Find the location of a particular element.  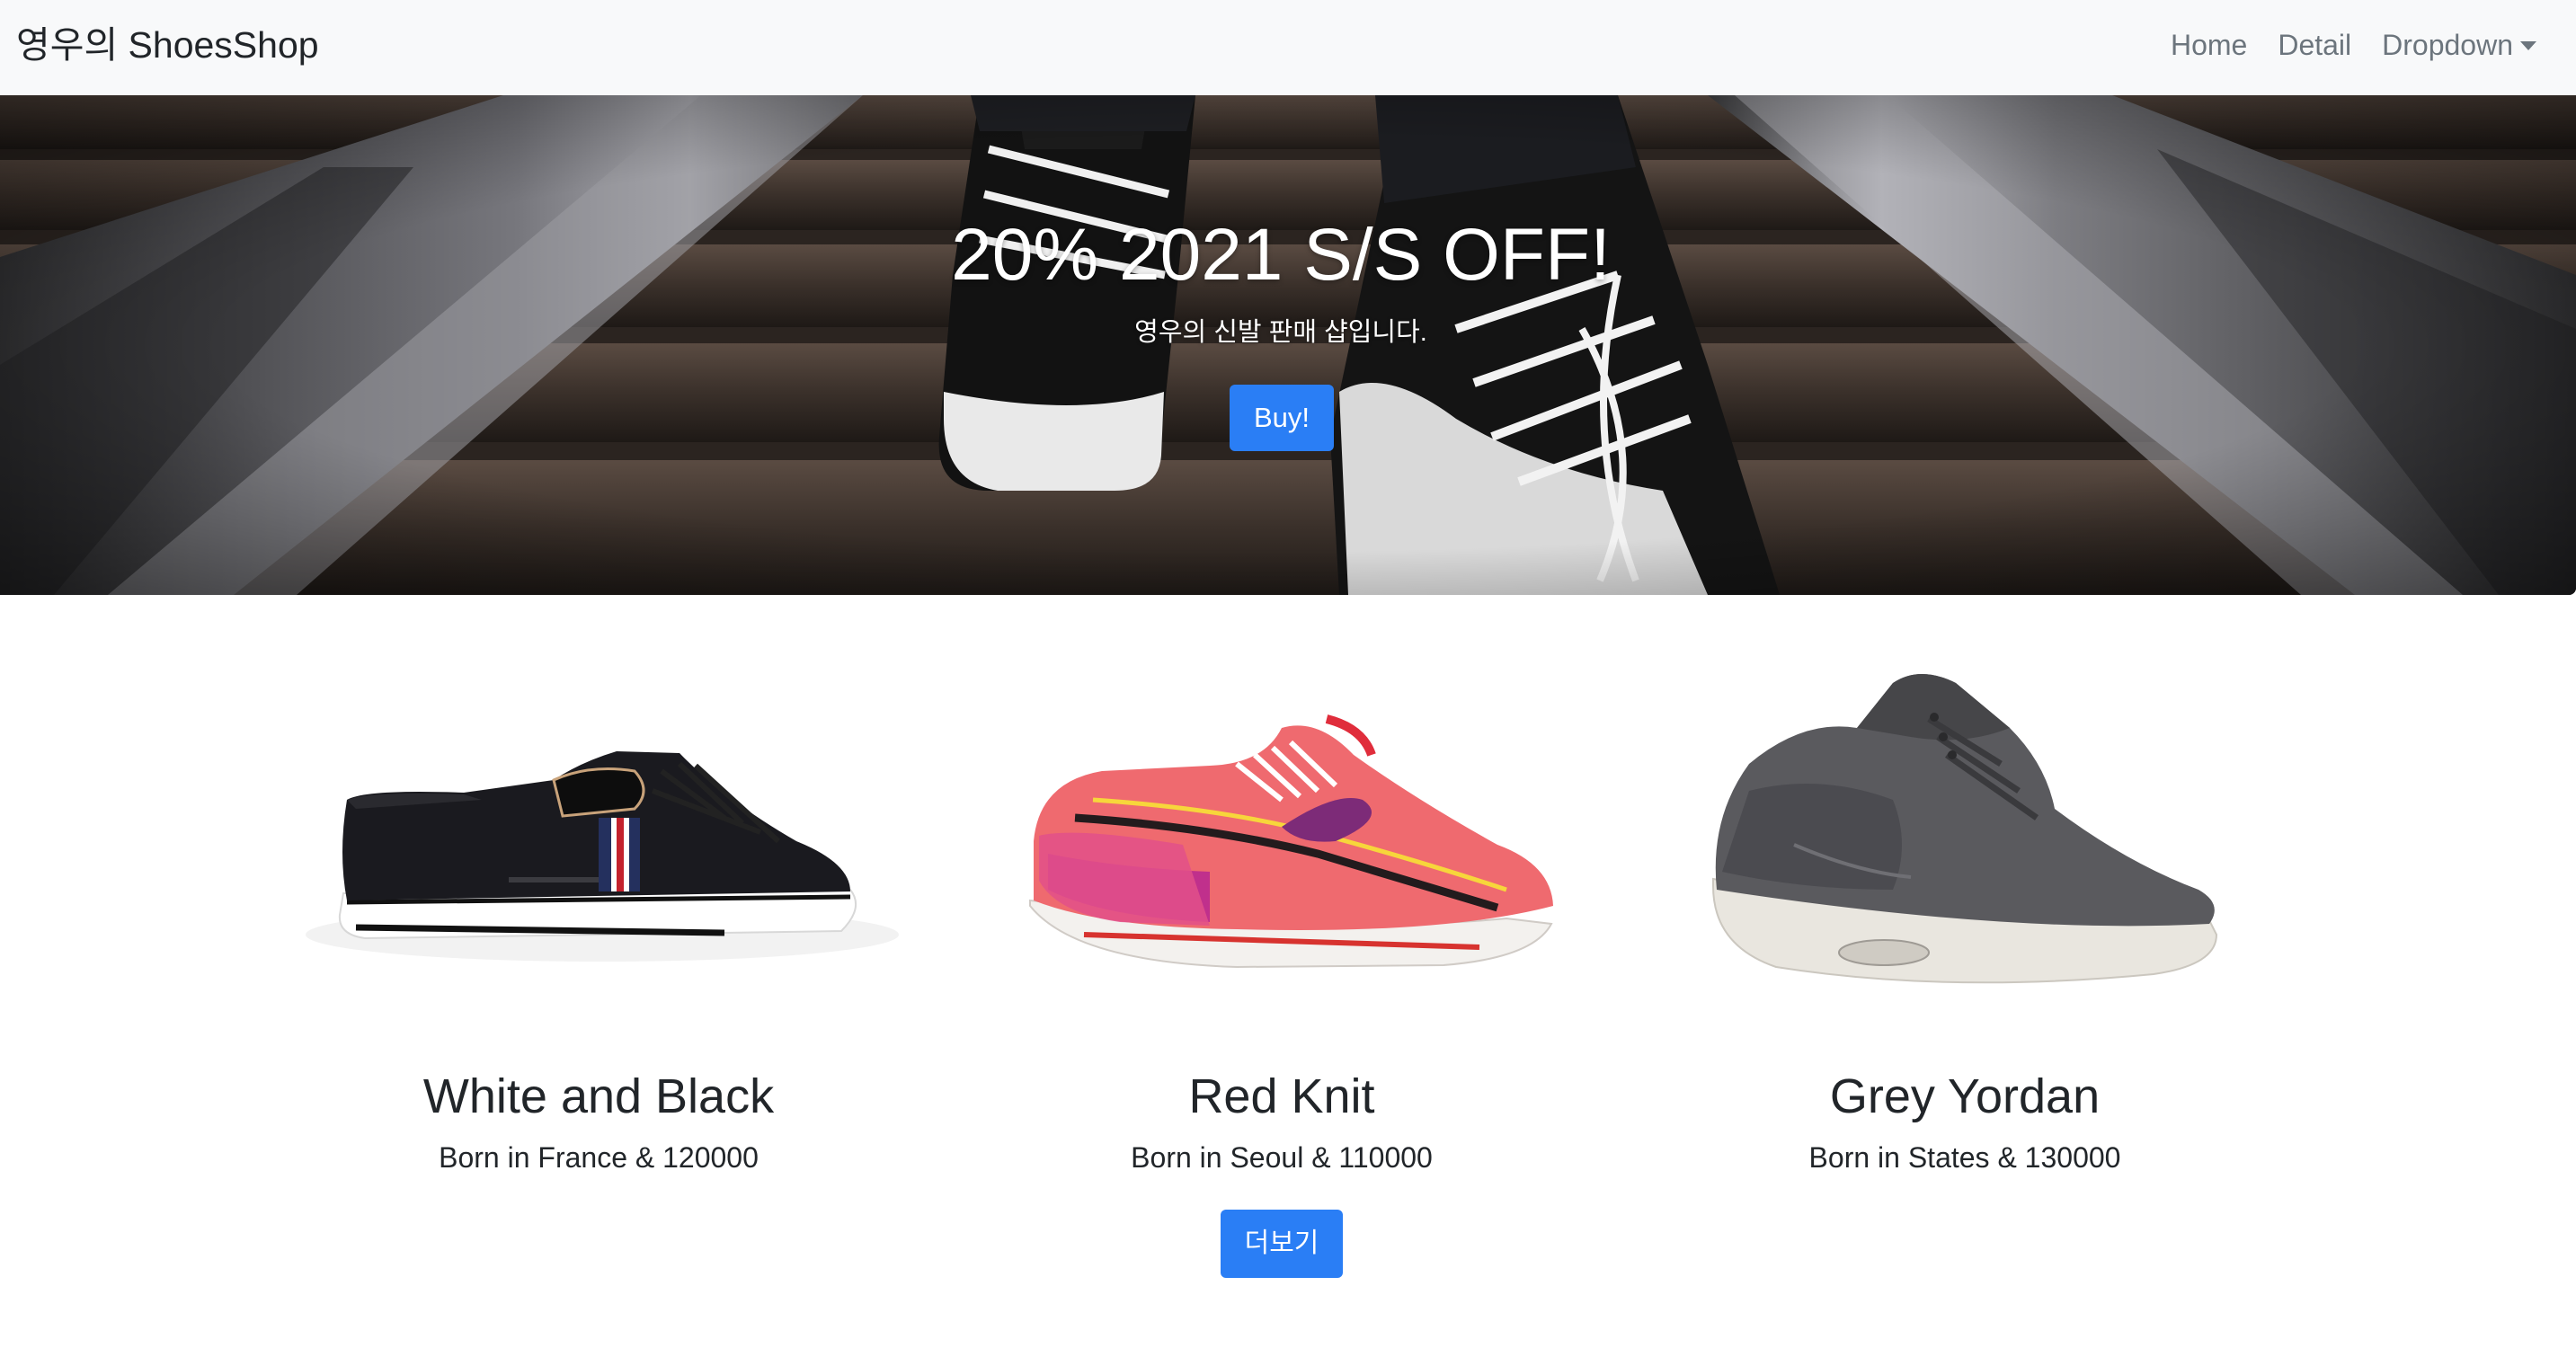

product-card: White and Black Born in France & 120000 is located at coordinates (598, 919).